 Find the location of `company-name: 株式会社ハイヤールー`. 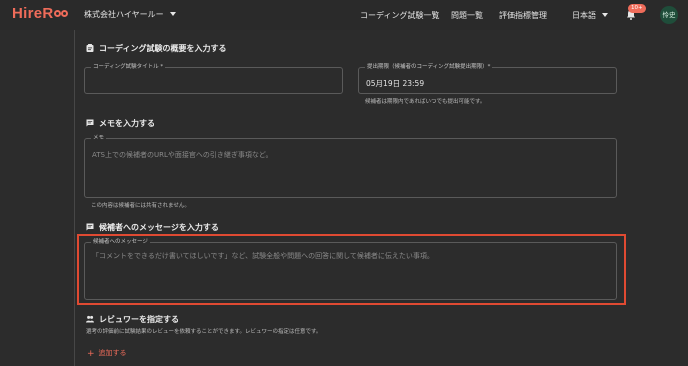

company-name: 株式会社ハイヤールー is located at coordinates (124, 14).